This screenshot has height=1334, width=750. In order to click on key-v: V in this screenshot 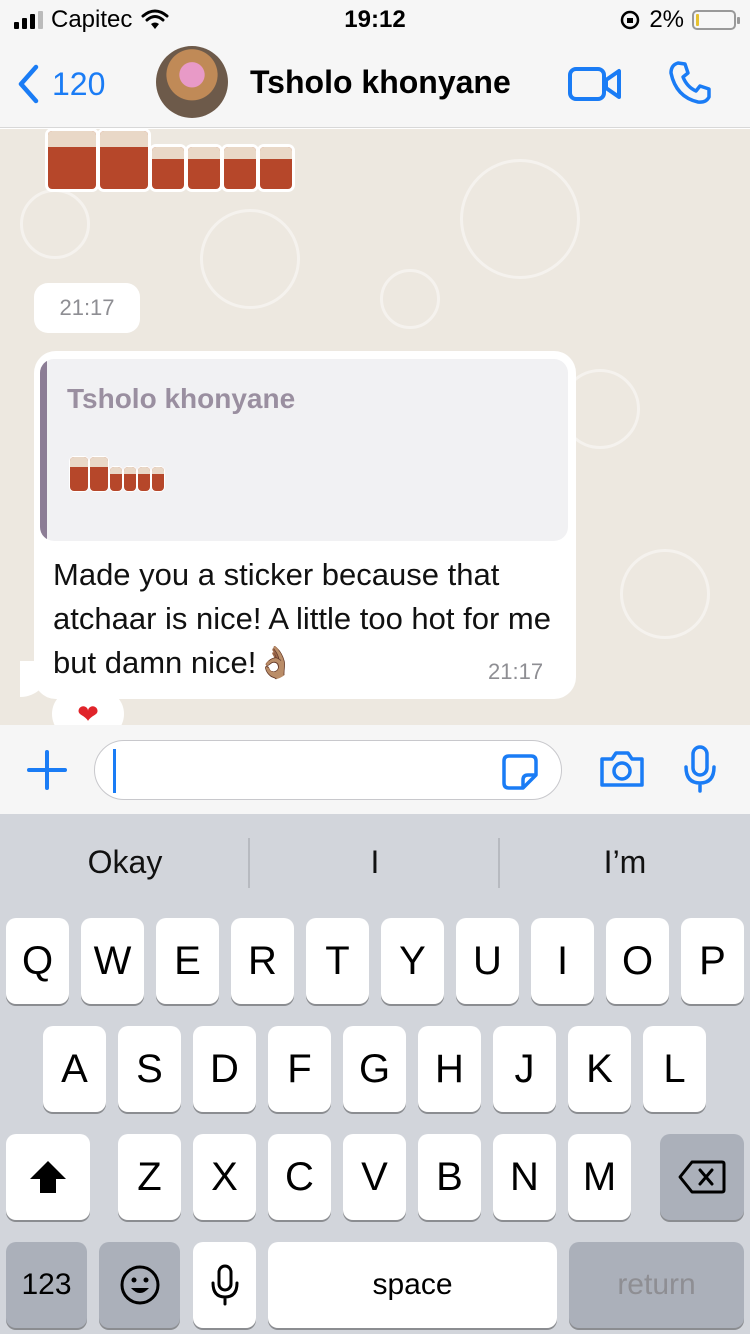, I will do `click(374, 1177)`.